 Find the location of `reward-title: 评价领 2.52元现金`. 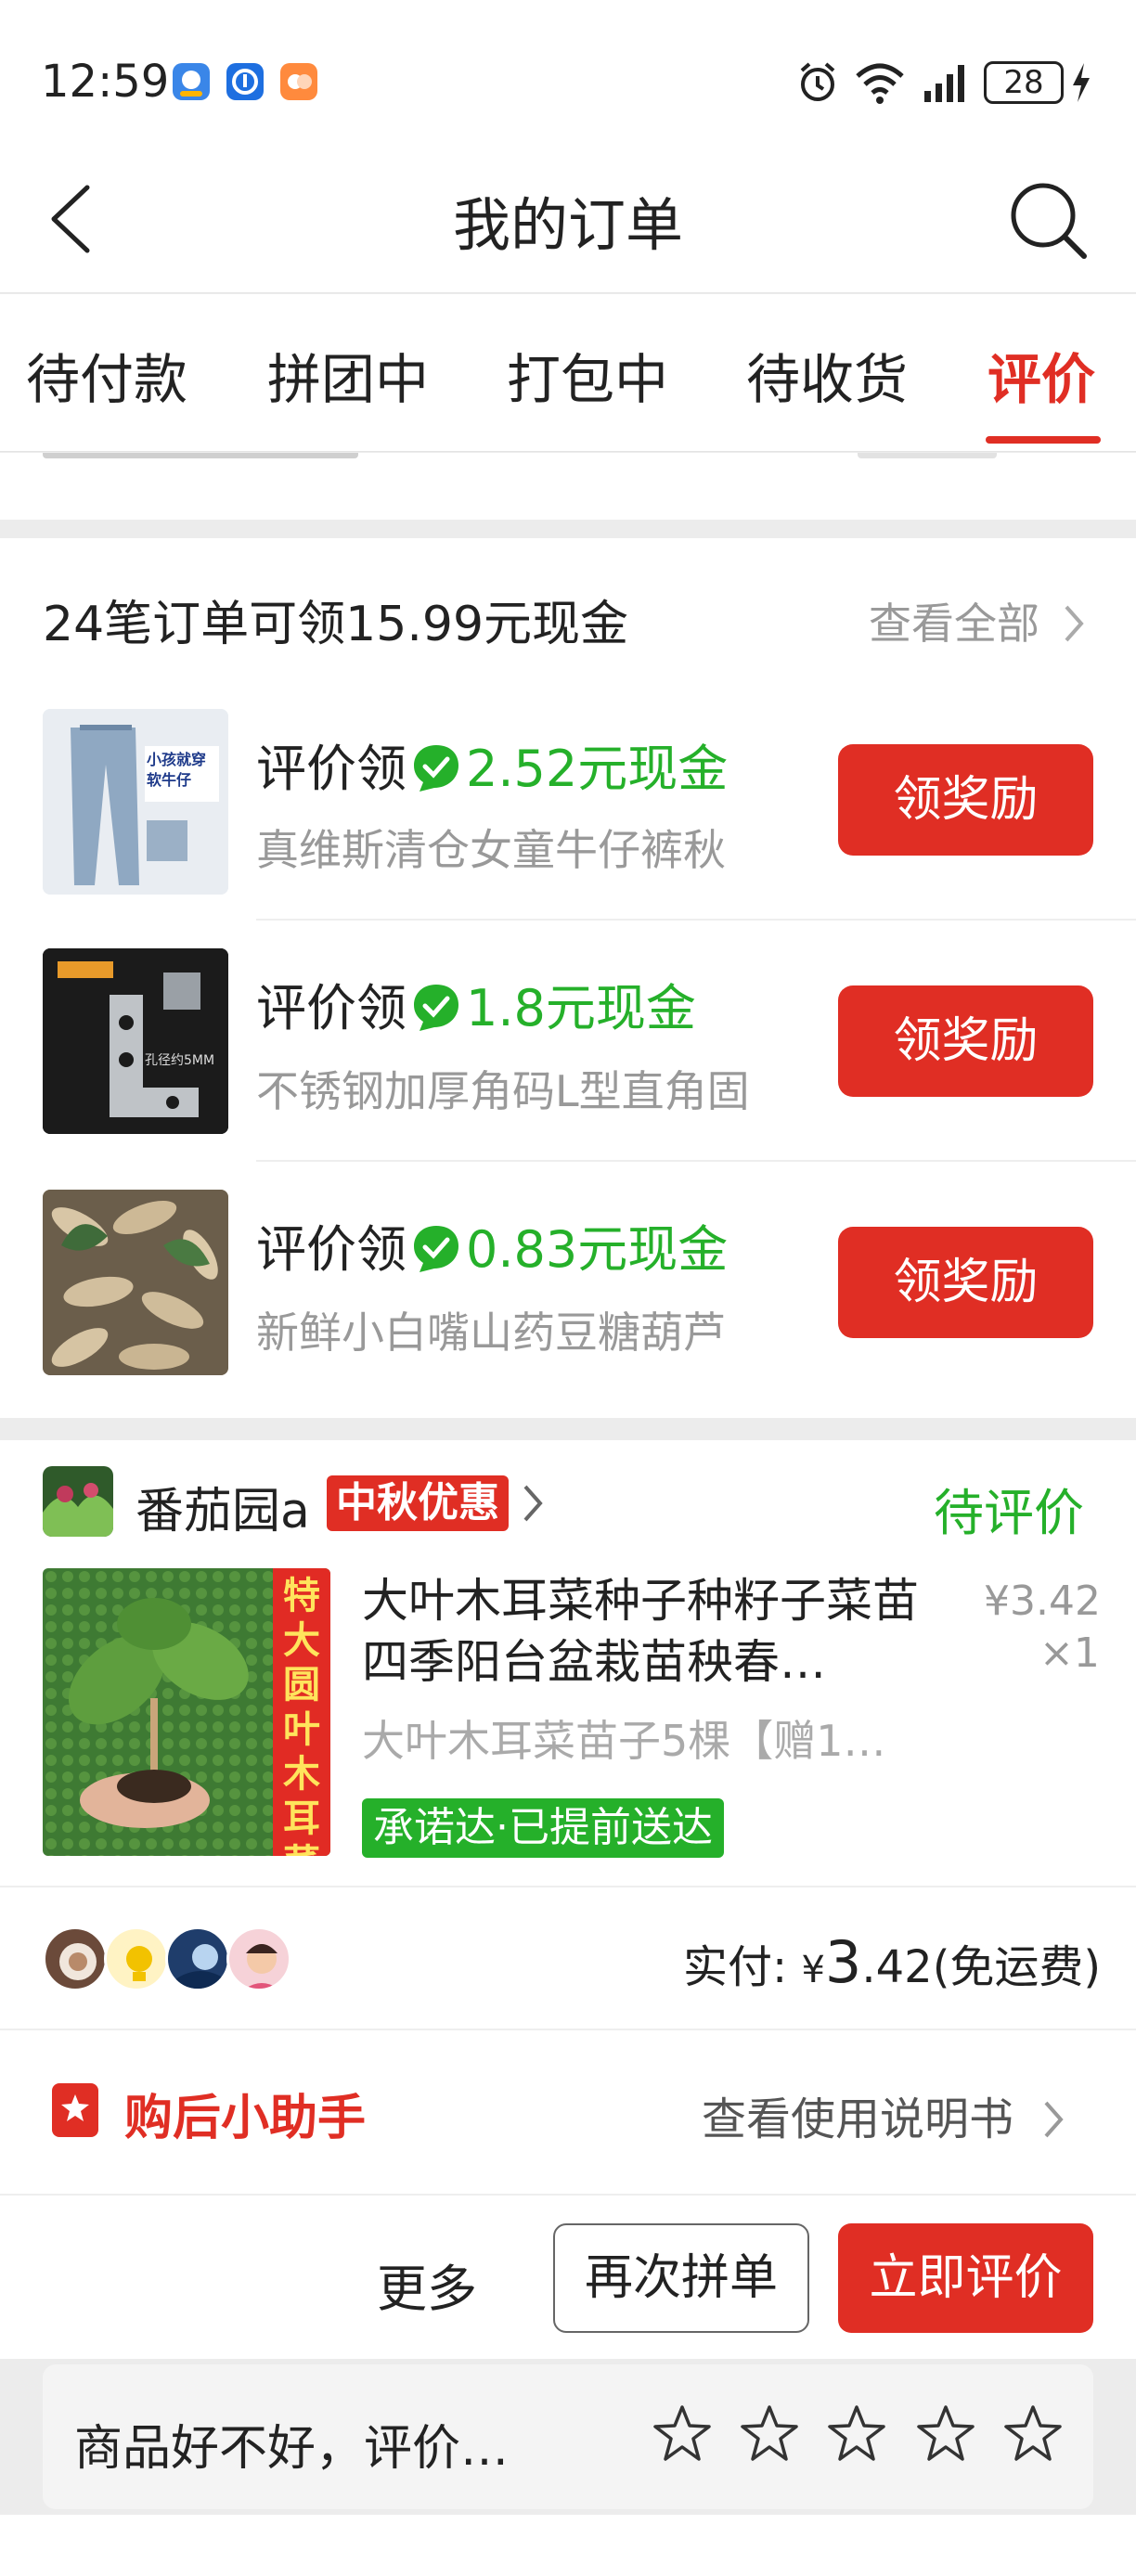

reward-title: 评价领 2.52元现金 is located at coordinates (492, 765).